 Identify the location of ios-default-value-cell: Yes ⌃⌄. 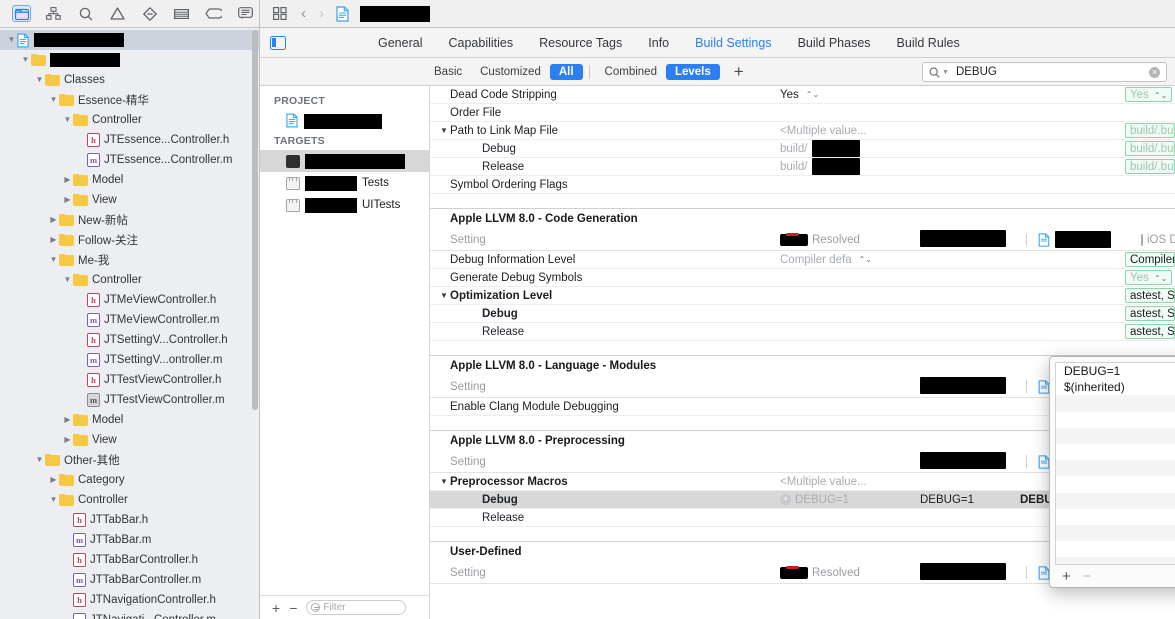
(1150, 277).